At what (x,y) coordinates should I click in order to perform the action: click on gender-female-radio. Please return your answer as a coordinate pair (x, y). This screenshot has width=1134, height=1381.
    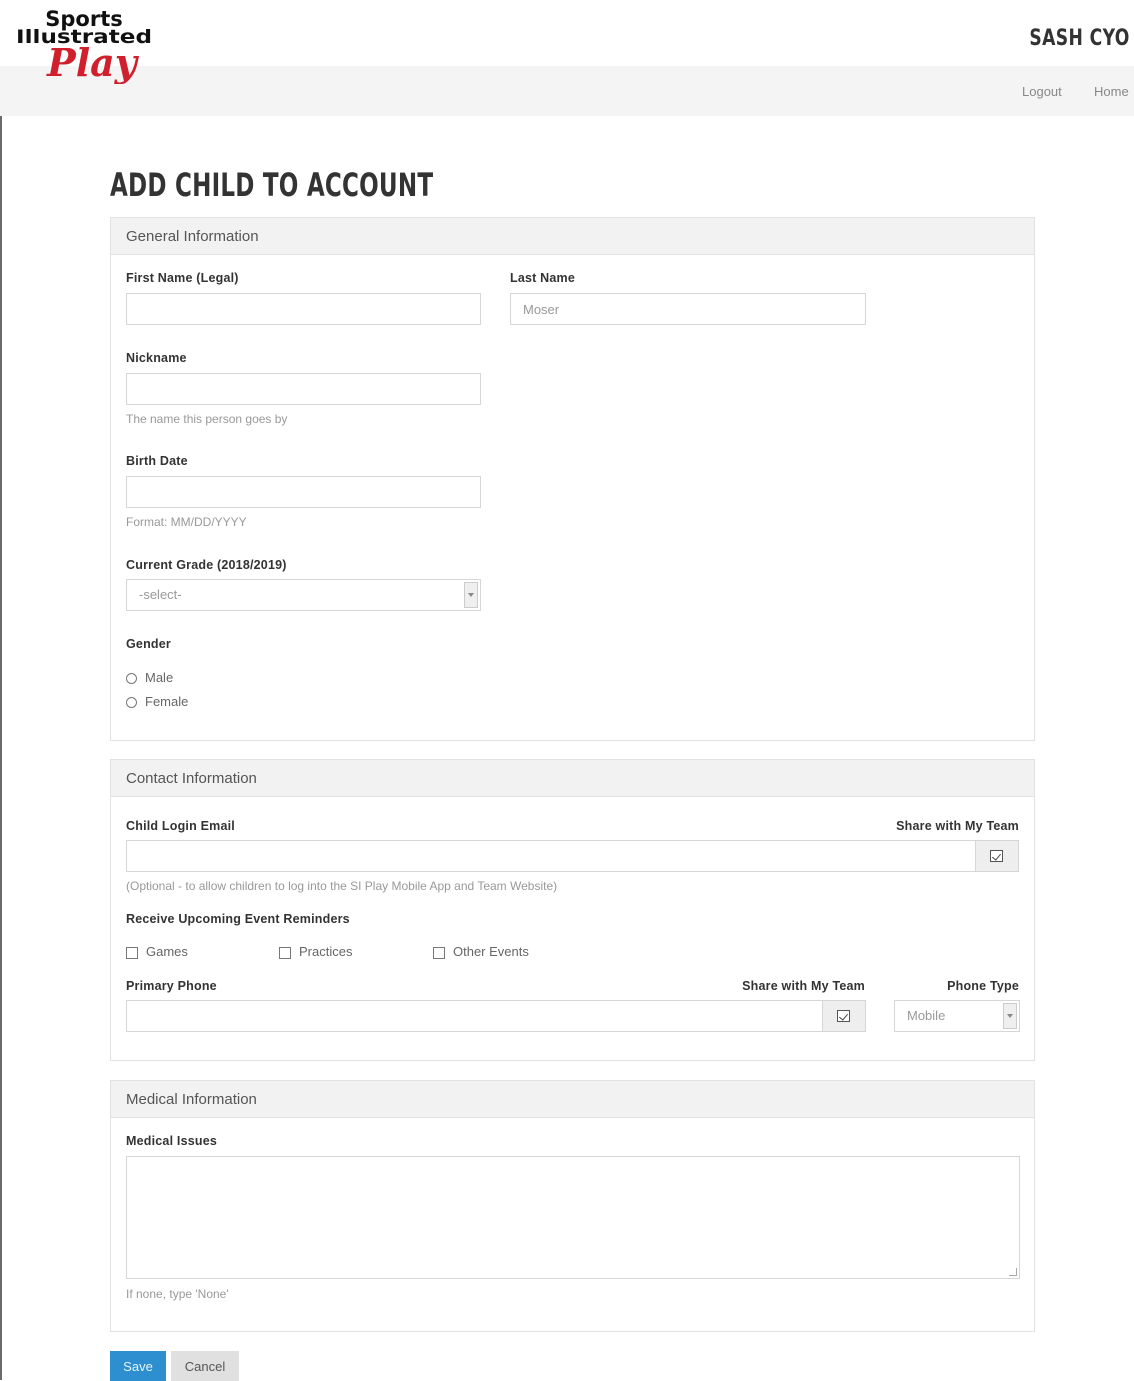
    Looking at the image, I should click on (131, 702).